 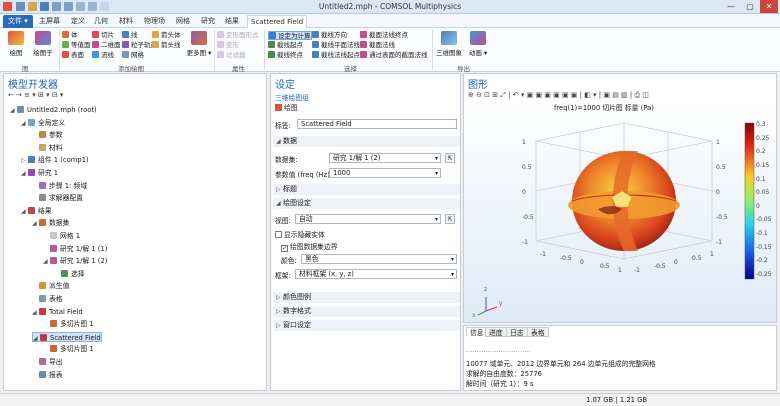 What do you see at coordinates (300, 234) in the screenshot?
I see `hide-entities-checkbox: 显示隐藏实体` at bounding box center [300, 234].